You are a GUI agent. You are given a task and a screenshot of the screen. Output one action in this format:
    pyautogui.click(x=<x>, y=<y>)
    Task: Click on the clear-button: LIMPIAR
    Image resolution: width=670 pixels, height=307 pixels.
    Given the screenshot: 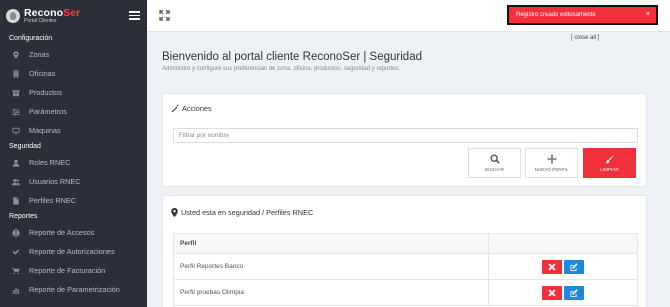 What is the action you would take?
    pyautogui.click(x=609, y=163)
    